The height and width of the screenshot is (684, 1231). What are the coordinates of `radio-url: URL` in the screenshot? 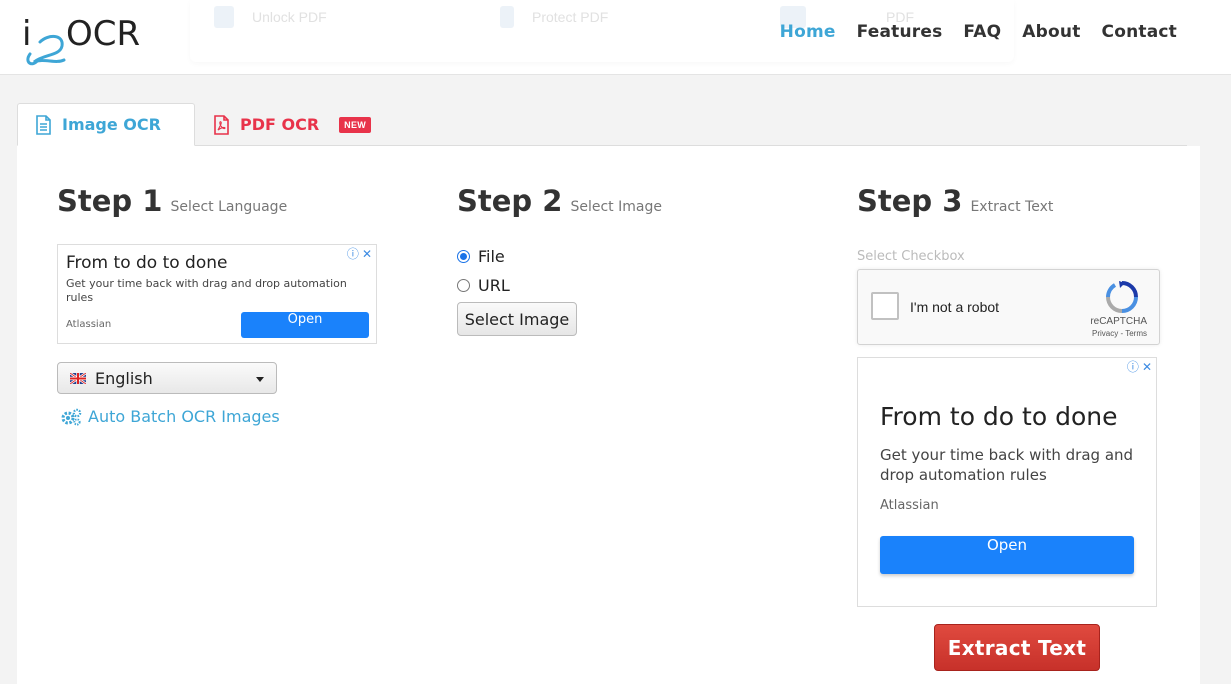 It's located at (483, 285).